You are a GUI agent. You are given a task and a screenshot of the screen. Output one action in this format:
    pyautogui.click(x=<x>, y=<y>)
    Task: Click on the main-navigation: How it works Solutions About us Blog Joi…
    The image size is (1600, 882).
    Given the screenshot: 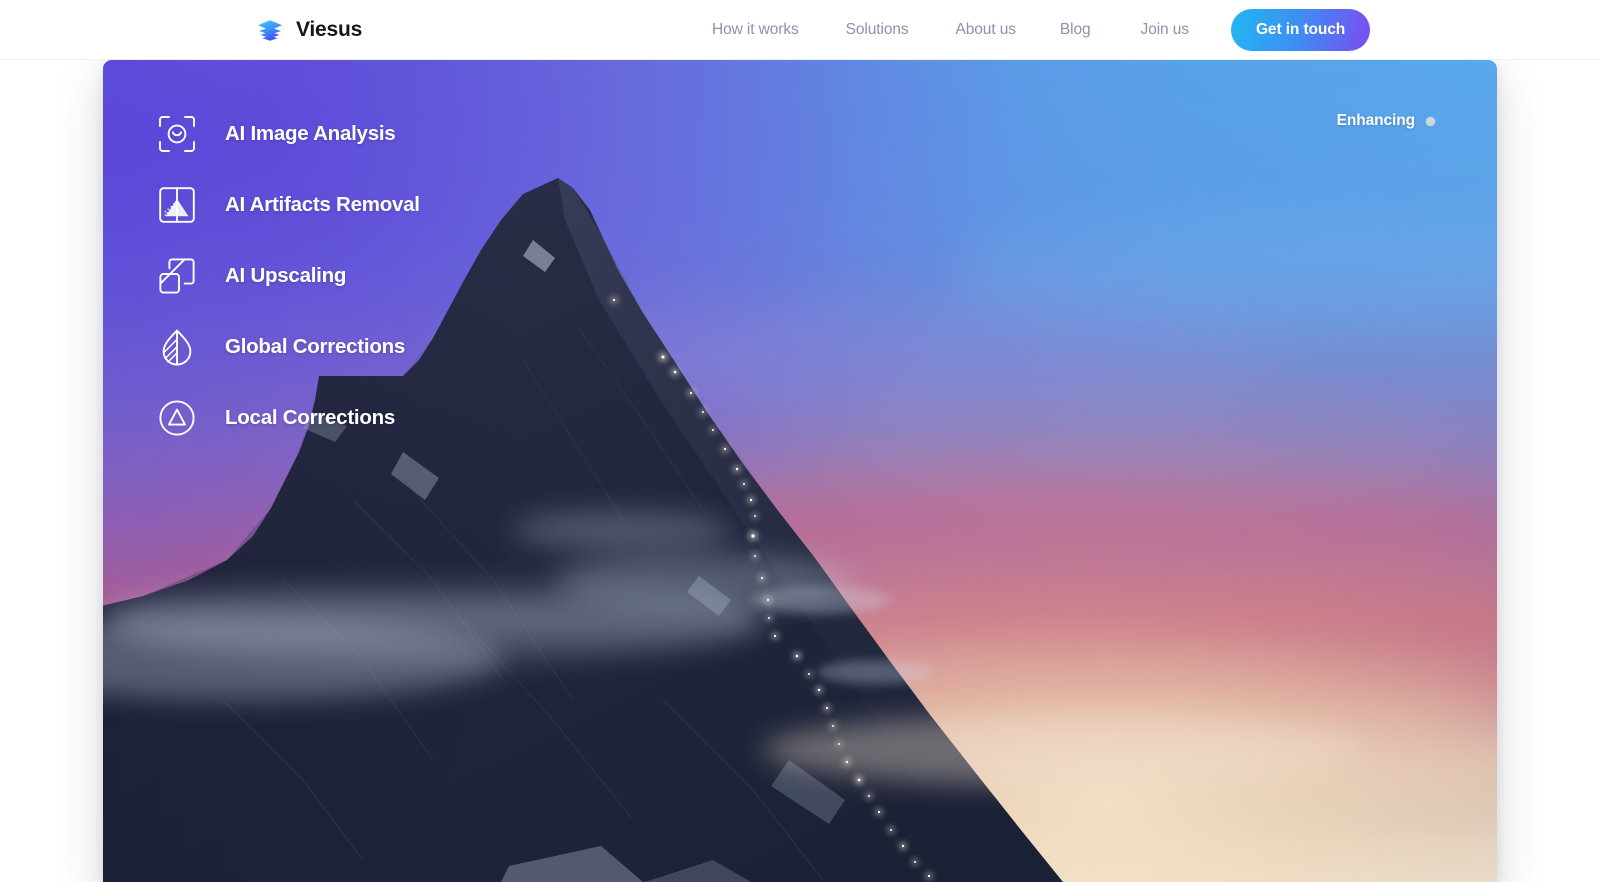 What is the action you would take?
    pyautogui.click(x=1041, y=29)
    